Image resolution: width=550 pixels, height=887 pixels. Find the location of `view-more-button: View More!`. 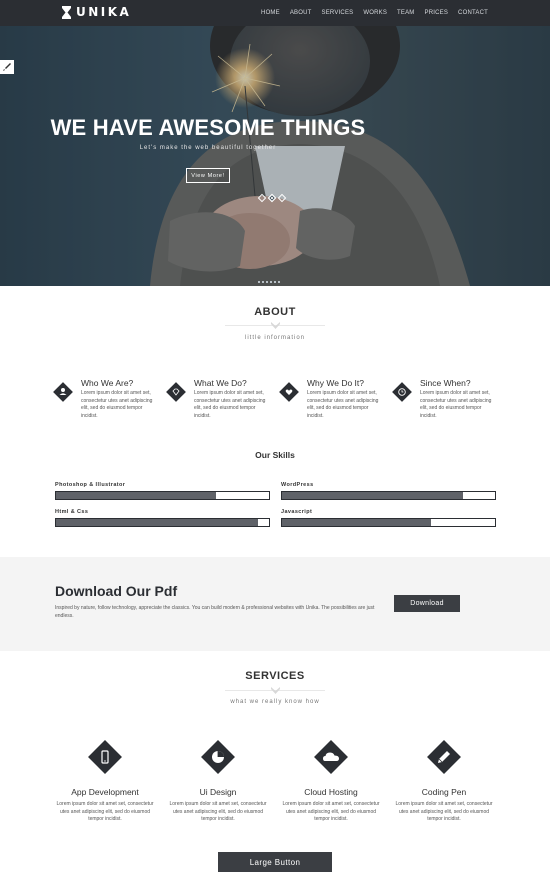

view-more-button: View More! is located at coordinates (208, 175).